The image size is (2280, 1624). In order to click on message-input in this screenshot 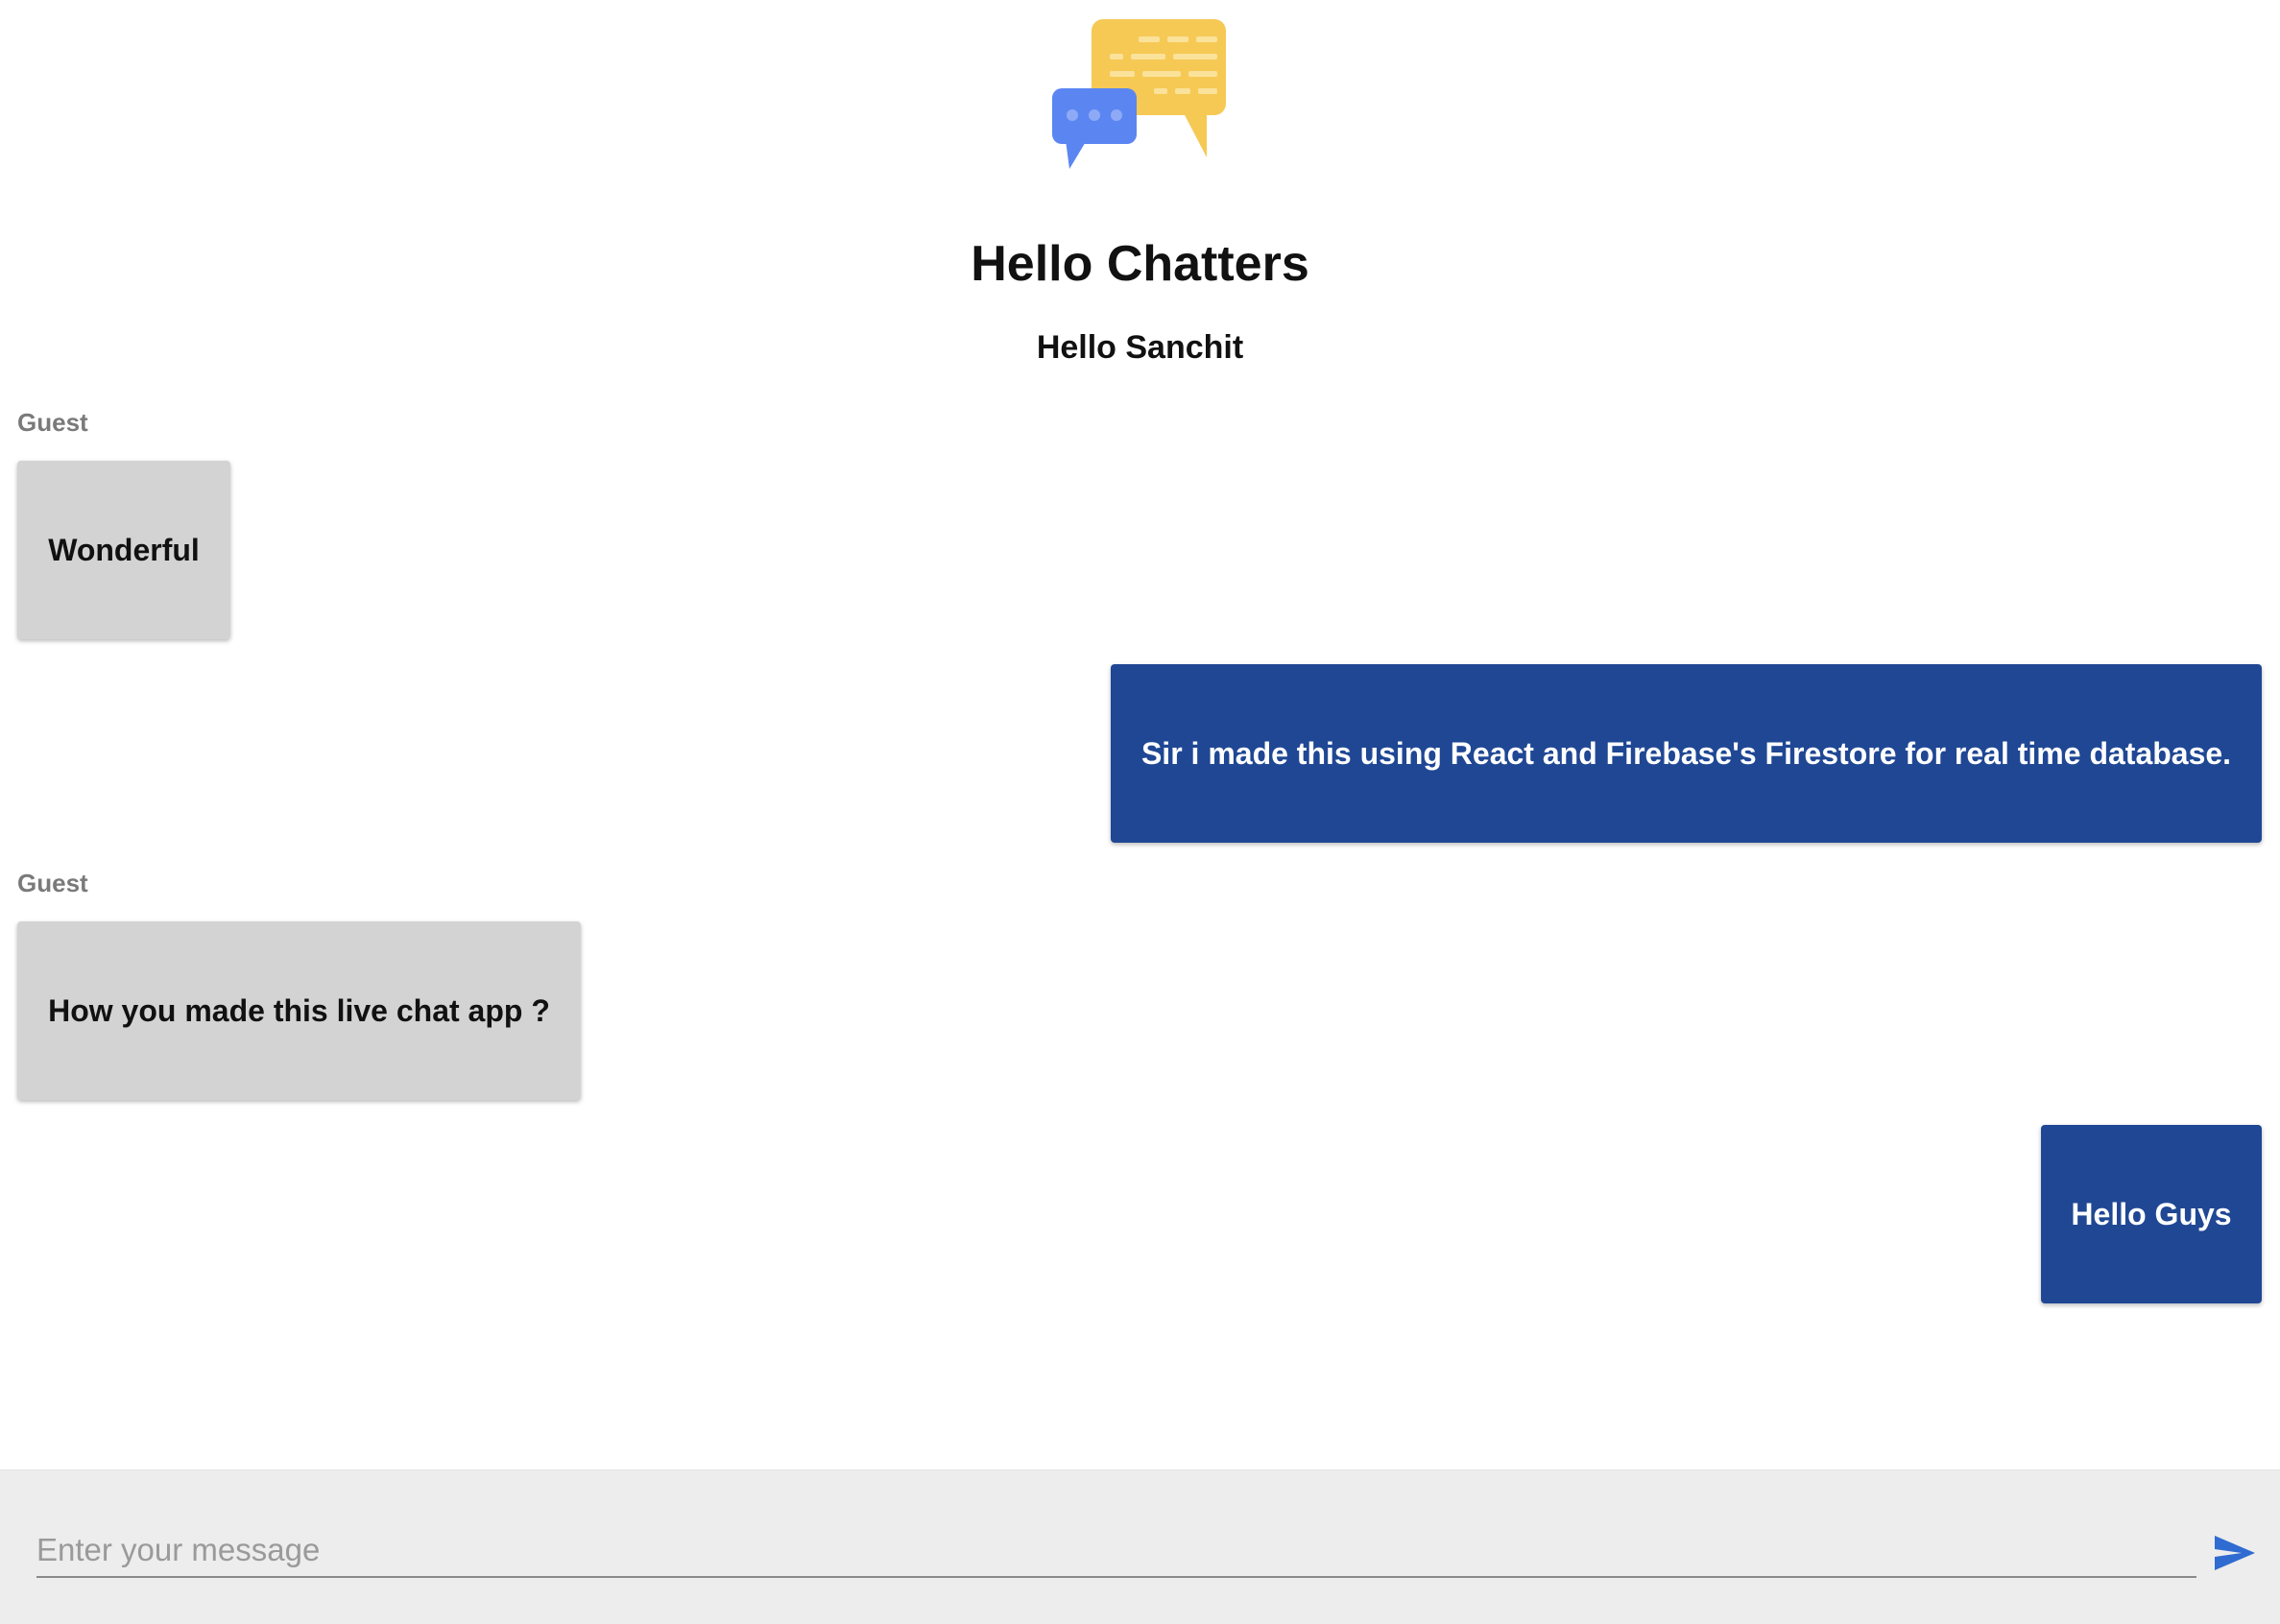, I will do `click(1116, 1551)`.